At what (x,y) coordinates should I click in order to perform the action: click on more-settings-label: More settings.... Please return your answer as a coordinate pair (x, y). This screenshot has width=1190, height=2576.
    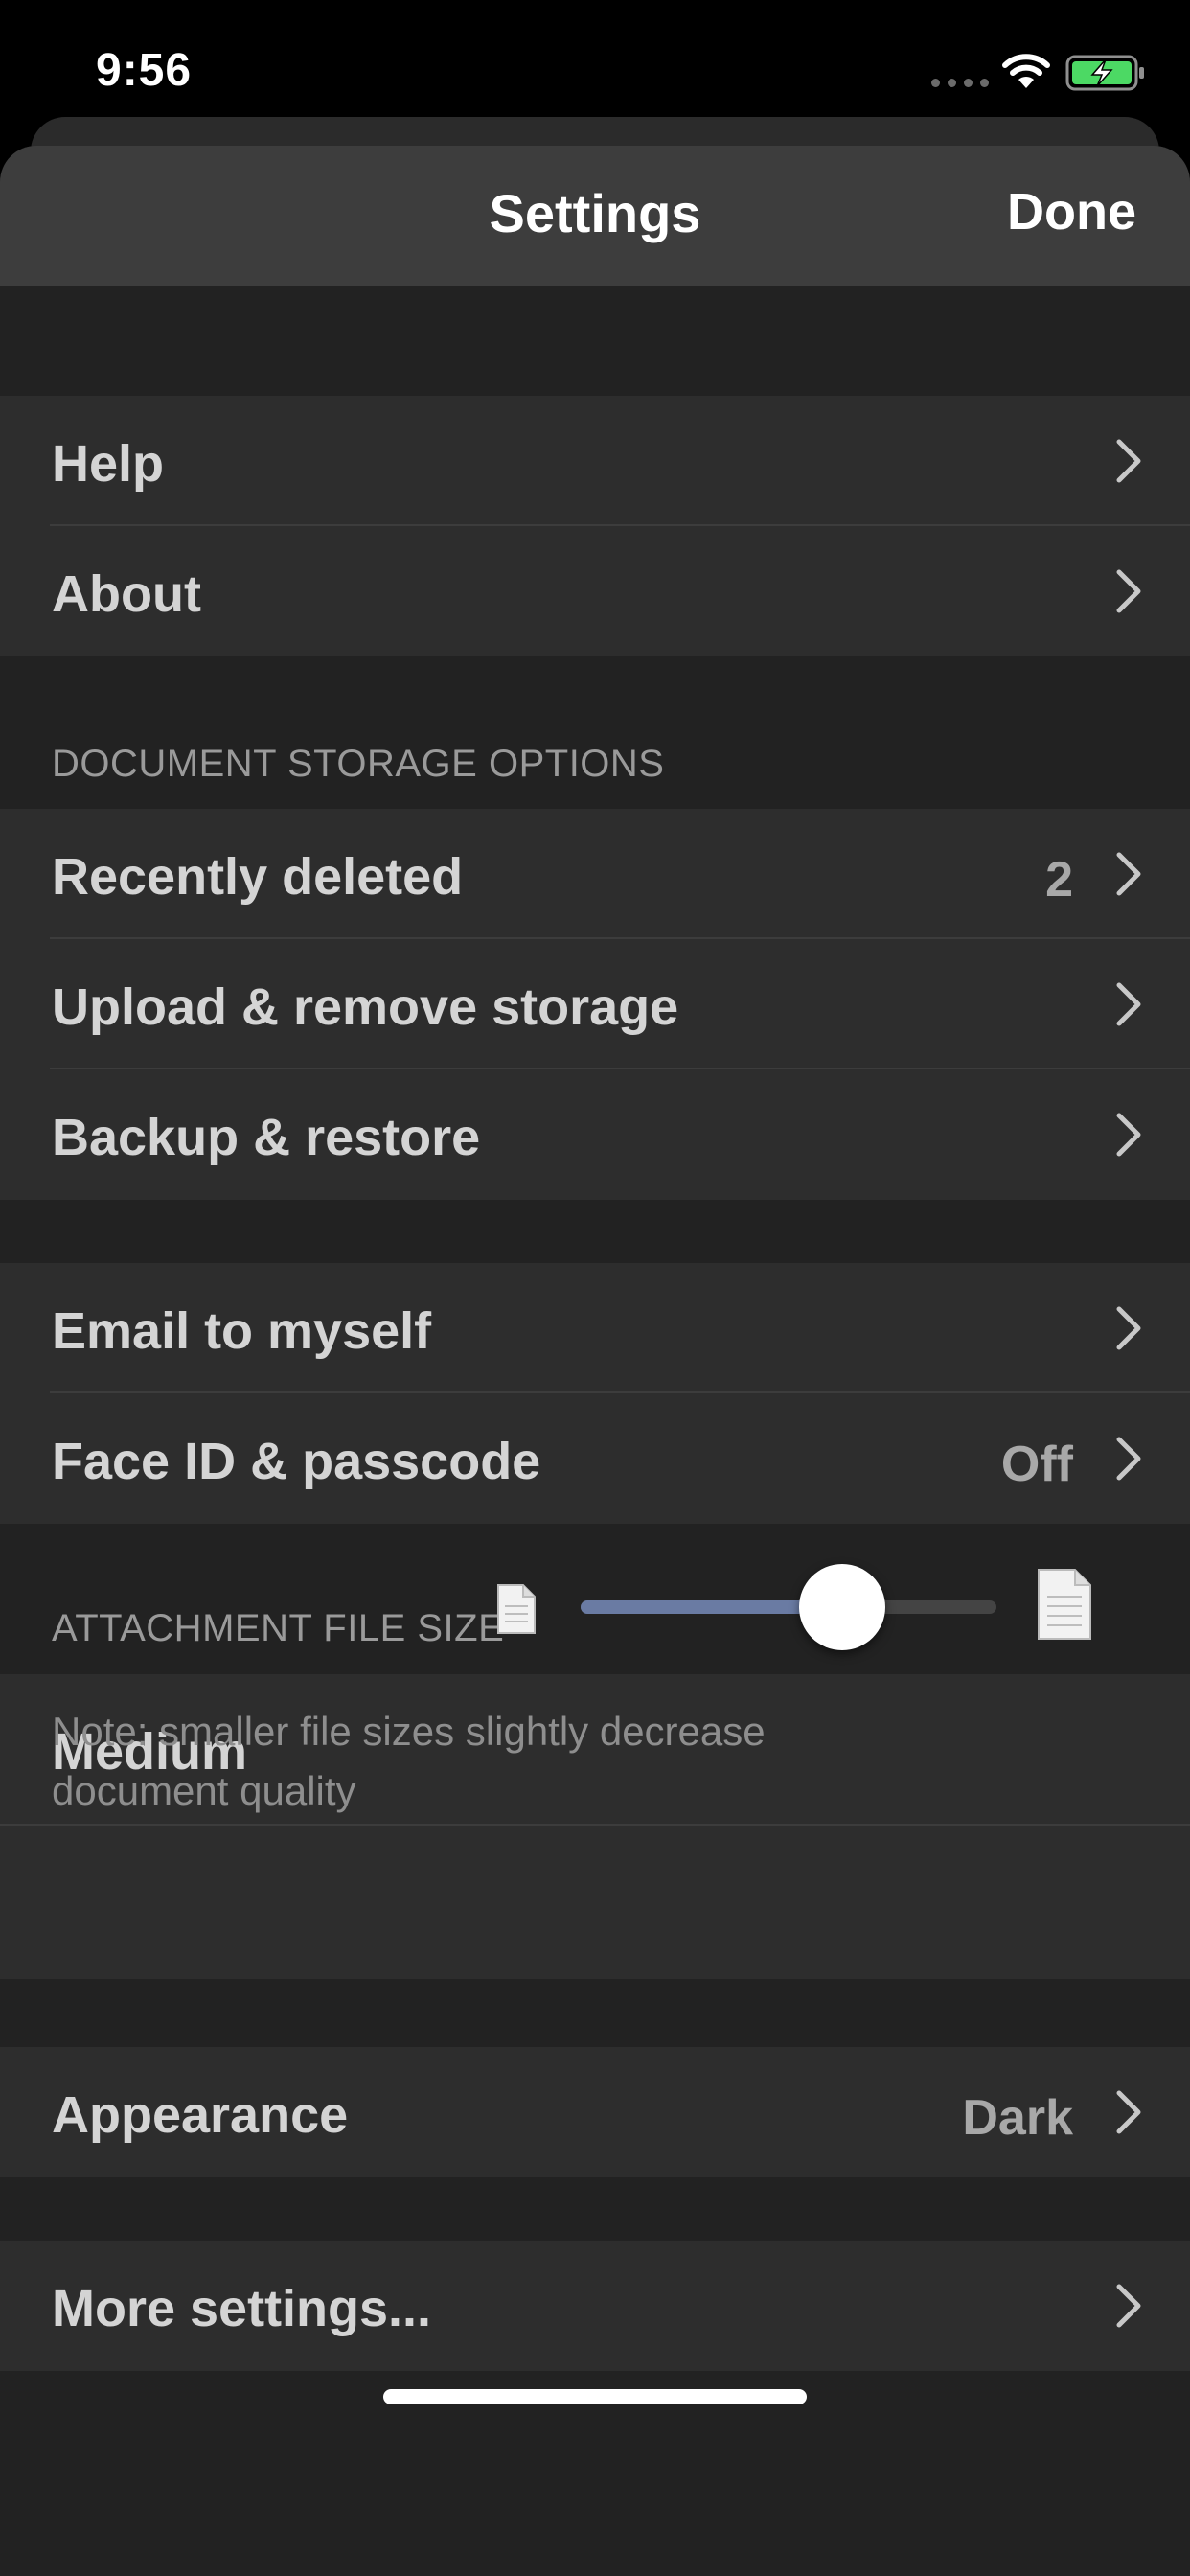
    Looking at the image, I should click on (242, 2308).